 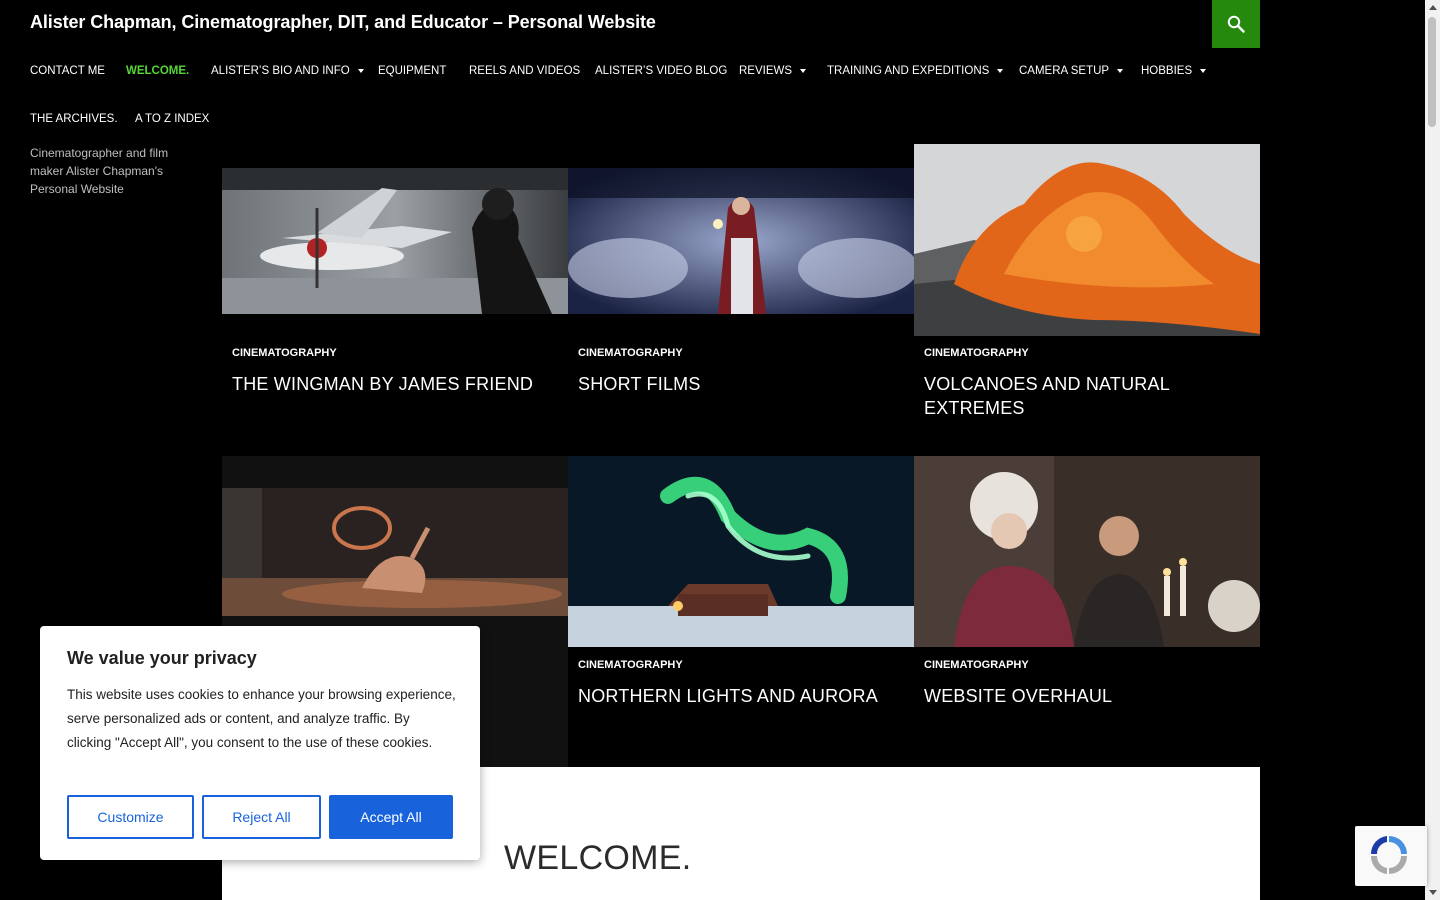 I want to click on search-icon, so click(x=1236, y=24).